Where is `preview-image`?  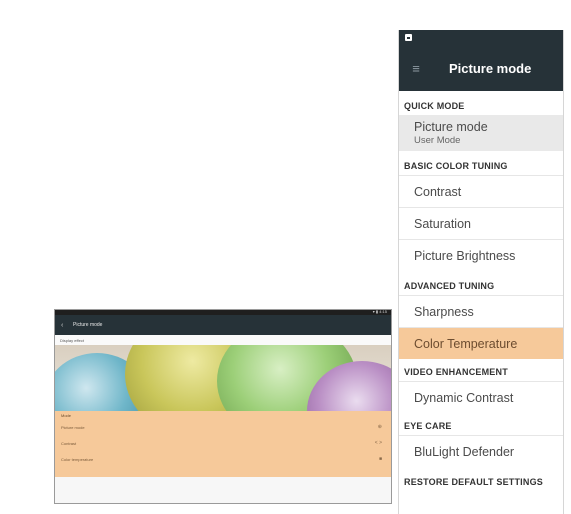 preview-image is located at coordinates (223, 378).